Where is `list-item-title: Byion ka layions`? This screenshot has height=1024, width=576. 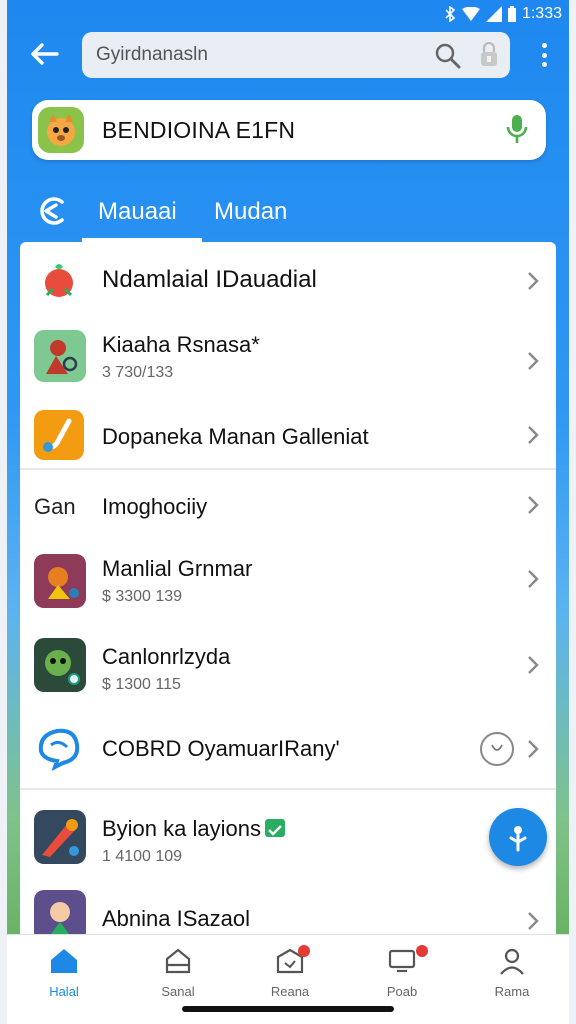
list-item-title: Byion ka layions is located at coordinates (193, 829).